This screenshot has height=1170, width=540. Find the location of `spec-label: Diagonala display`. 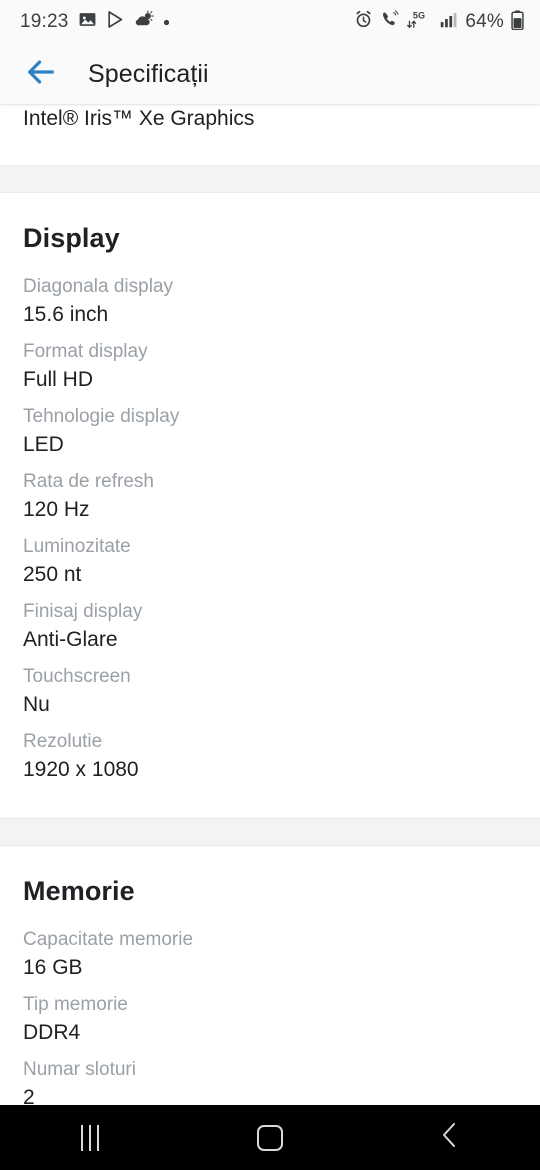

spec-label: Diagonala display is located at coordinates (98, 286).